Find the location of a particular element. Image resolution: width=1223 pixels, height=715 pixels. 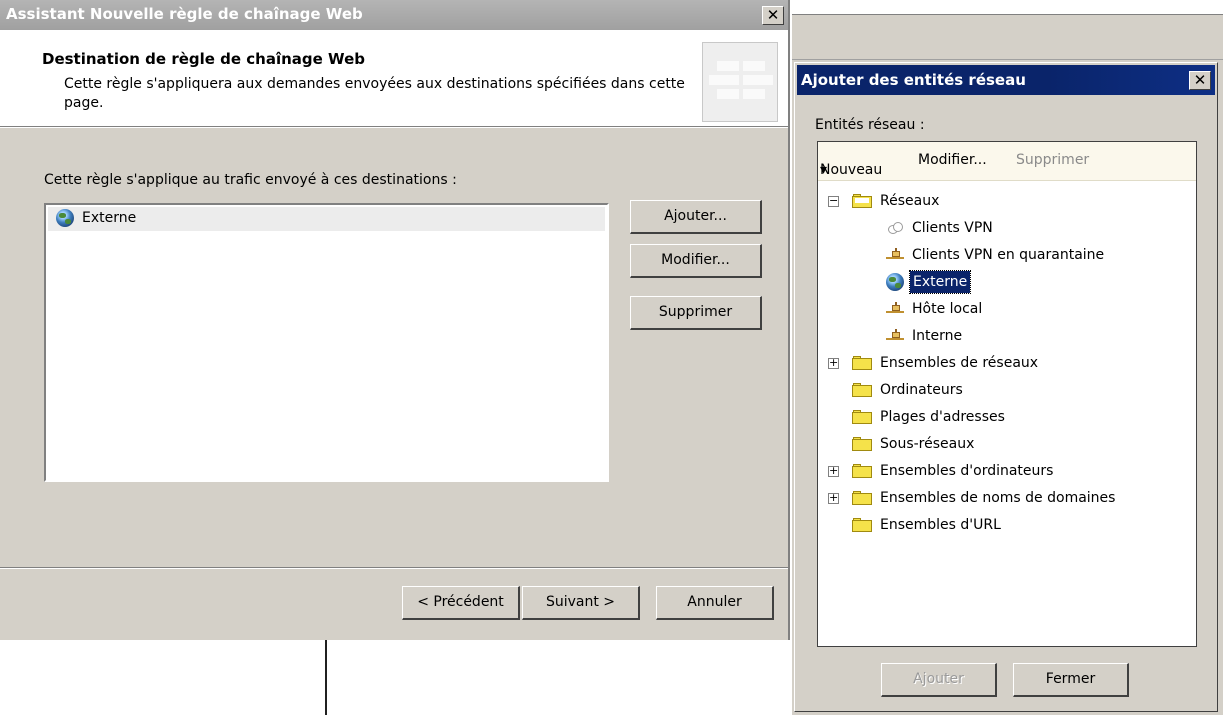

tree-item-label: Plages d'adresses is located at coordinates (942, 417).